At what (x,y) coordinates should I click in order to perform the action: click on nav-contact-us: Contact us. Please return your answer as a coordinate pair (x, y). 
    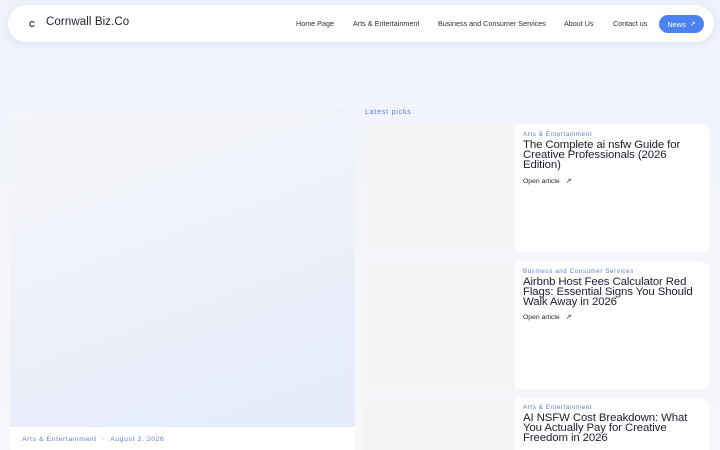
    Looking at the image, I should click on (630, 23).